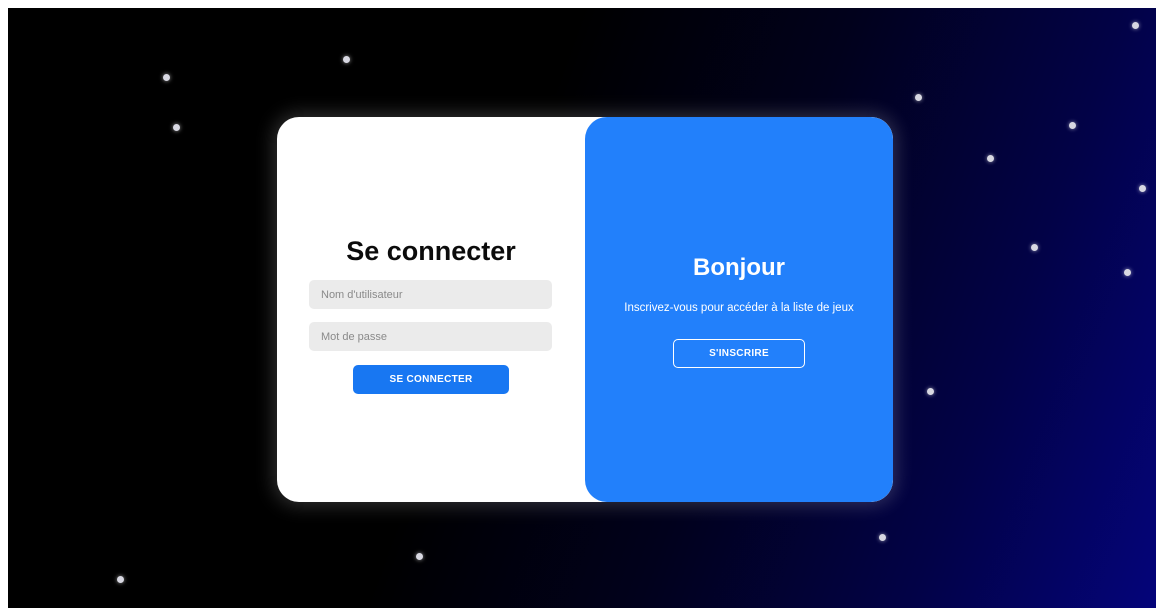 Image resolution: width=1156 pixels, height=608 pixels. What do you see at coordinates (739, 267) in the screenshot?
I see `signup-title: Bonjour` at bounding box center [739, 267].